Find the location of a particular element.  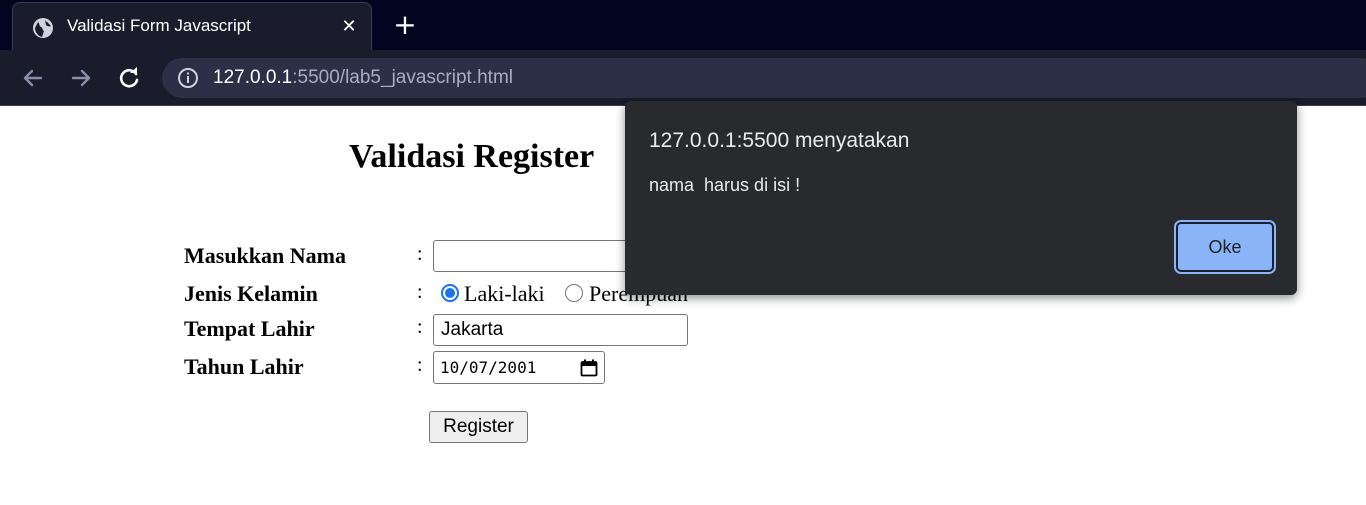

ok-button: Oke is located at coordinates (1225, 247).